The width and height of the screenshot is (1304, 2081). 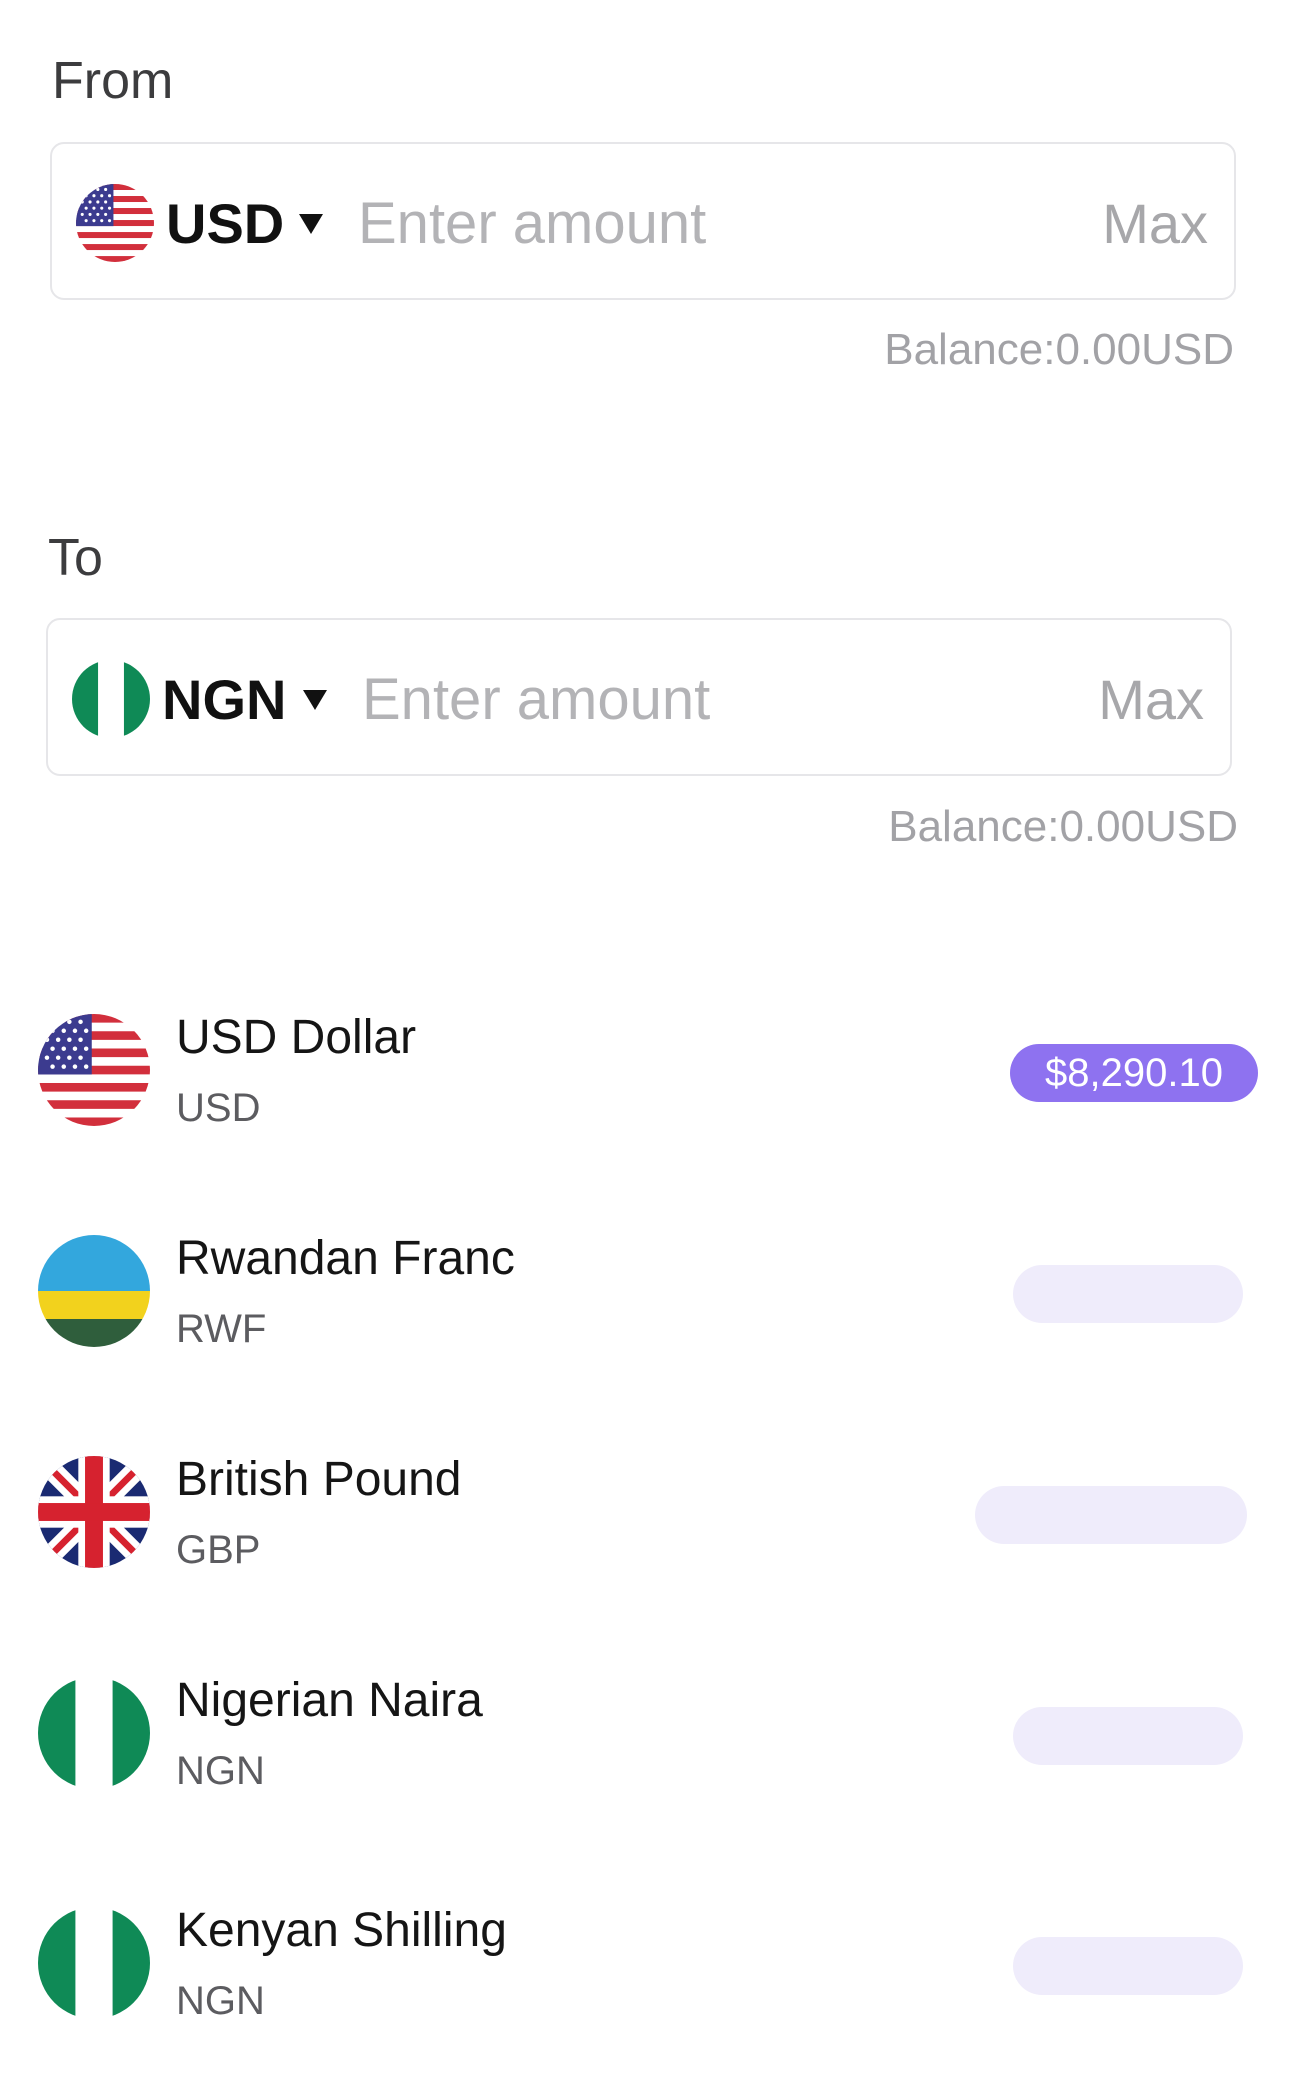 I want to click on from-label: From, so click(x=113, y=81).